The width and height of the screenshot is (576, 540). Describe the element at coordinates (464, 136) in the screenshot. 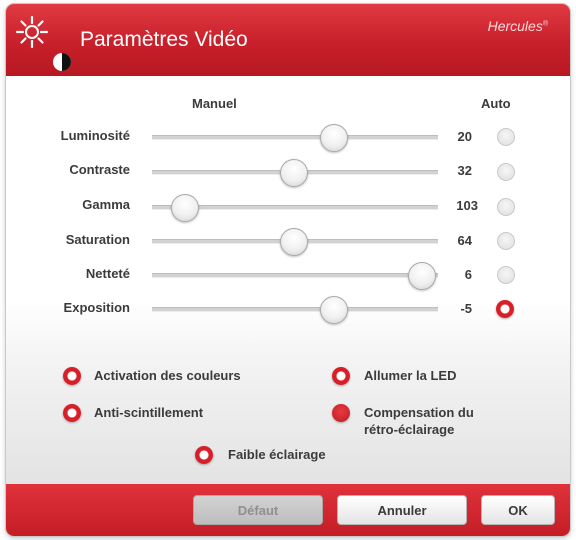

I see `slider-value: 20` at that location.